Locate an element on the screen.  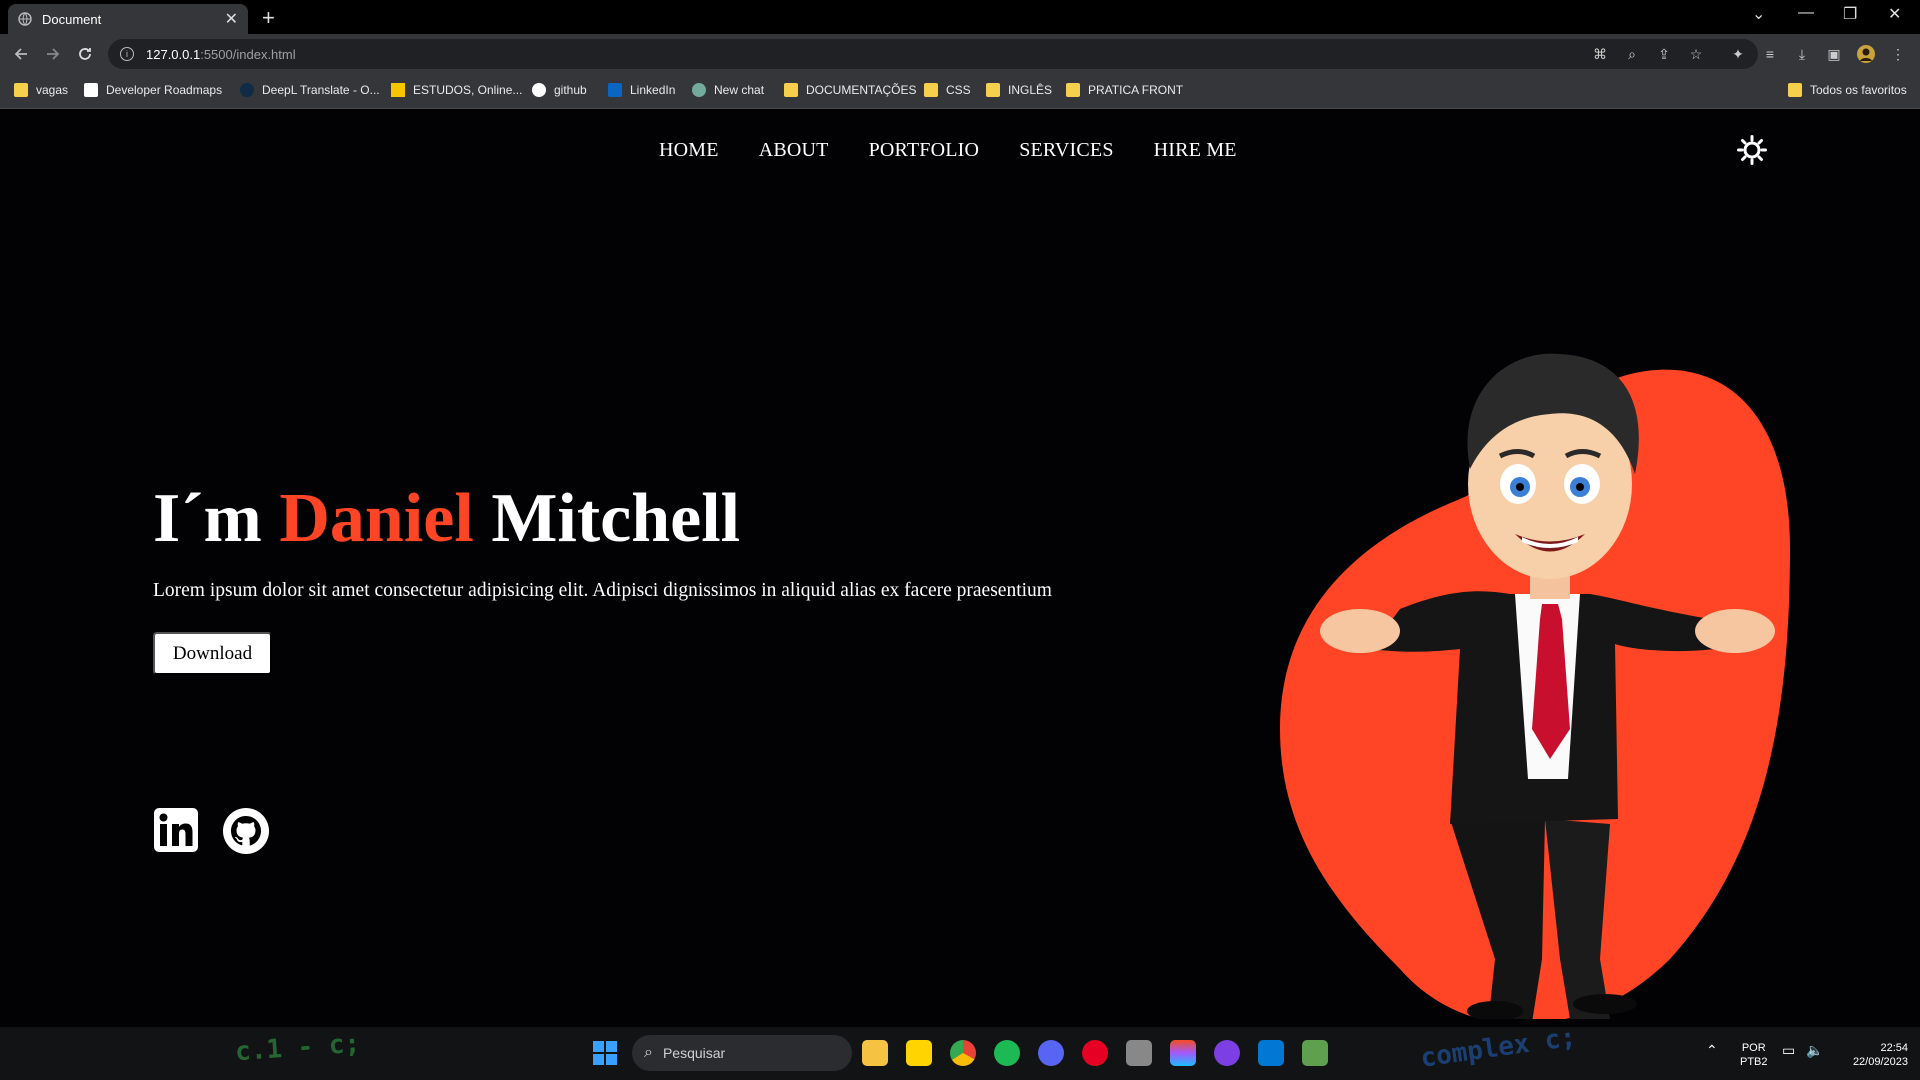
nav-services: SERVICES is located at coordinates (1066, 150).